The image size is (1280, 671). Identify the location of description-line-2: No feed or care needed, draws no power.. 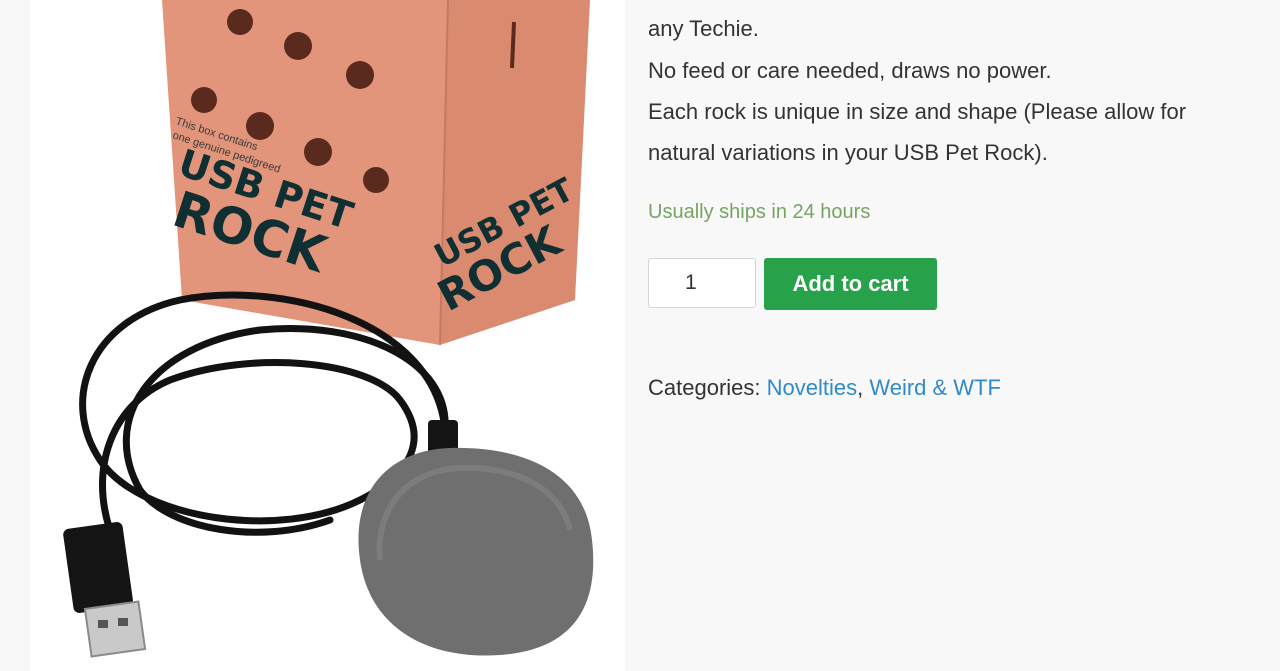
(850, 70).